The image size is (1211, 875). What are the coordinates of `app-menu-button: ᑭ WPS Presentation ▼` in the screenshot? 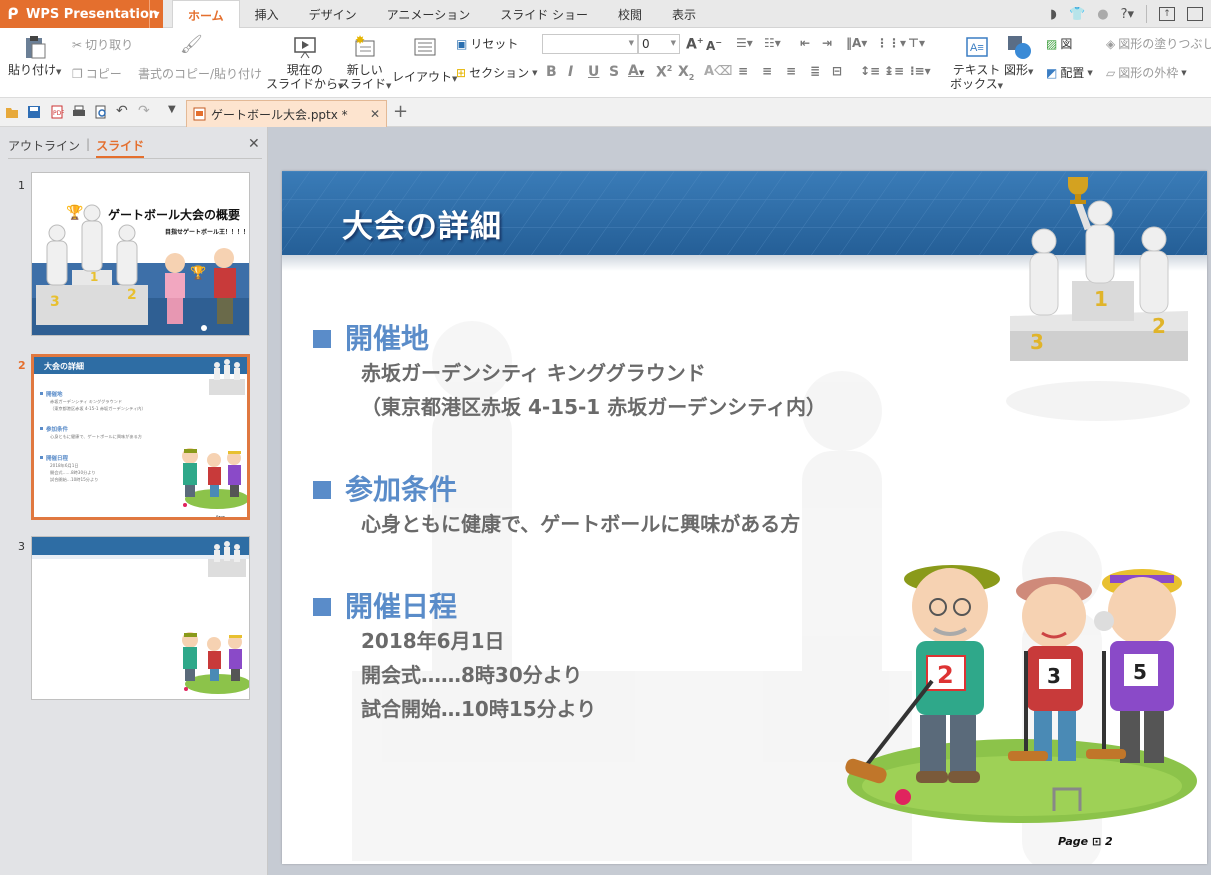 It's located at (81, 14).